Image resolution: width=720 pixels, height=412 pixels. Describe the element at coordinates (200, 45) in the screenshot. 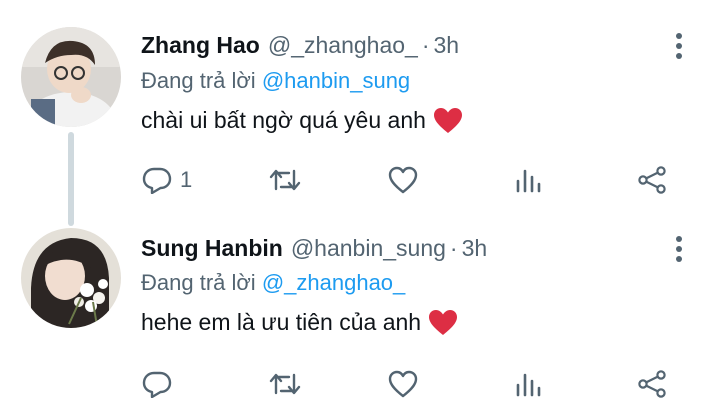

I see `display-name: Zhang Hao` at that location.